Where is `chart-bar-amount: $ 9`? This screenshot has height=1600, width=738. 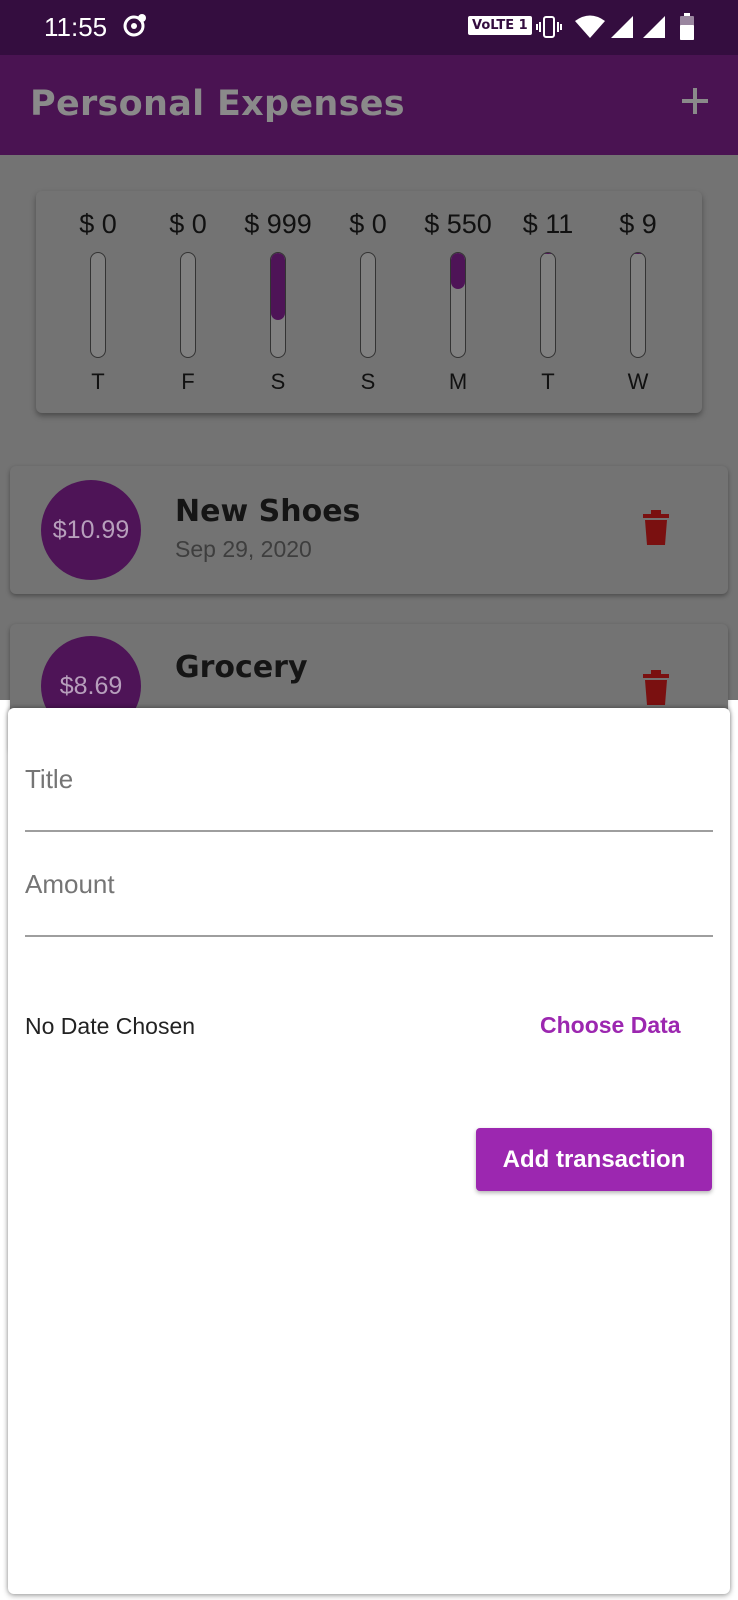 chart-bar-amount: $ 9 is located at coordinates (638, 224).